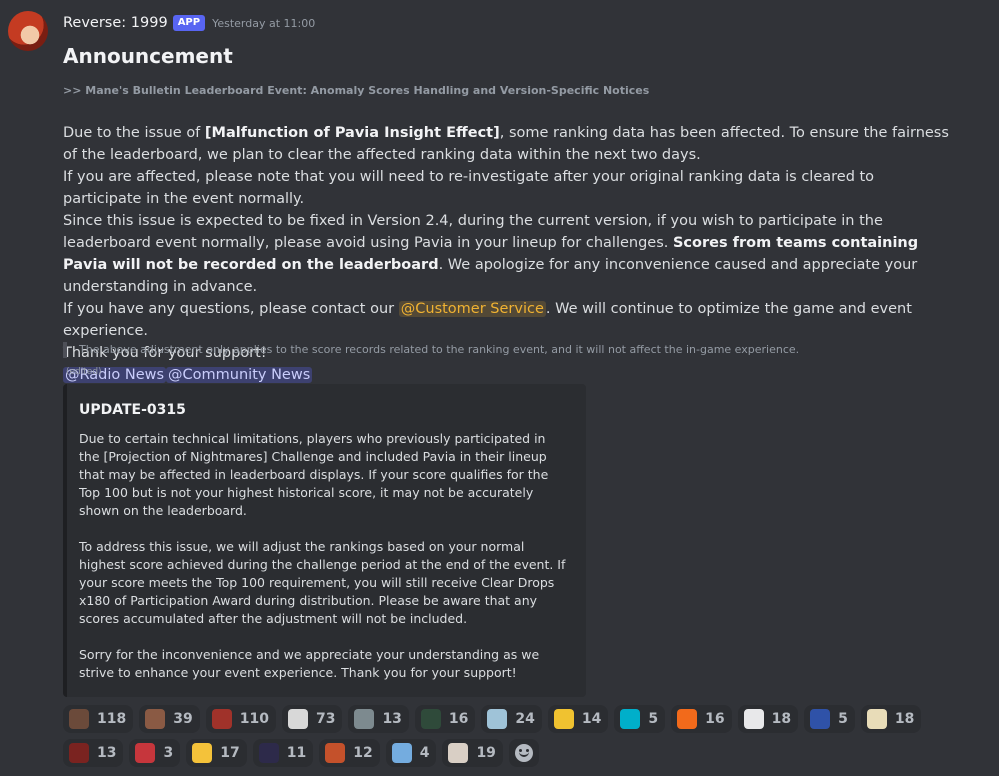 The image size is (999, 776). What do you see at coordinates (268, 753) in the screenshot?
I see `flag-thailand-icon` at bounding box center [268, 753].